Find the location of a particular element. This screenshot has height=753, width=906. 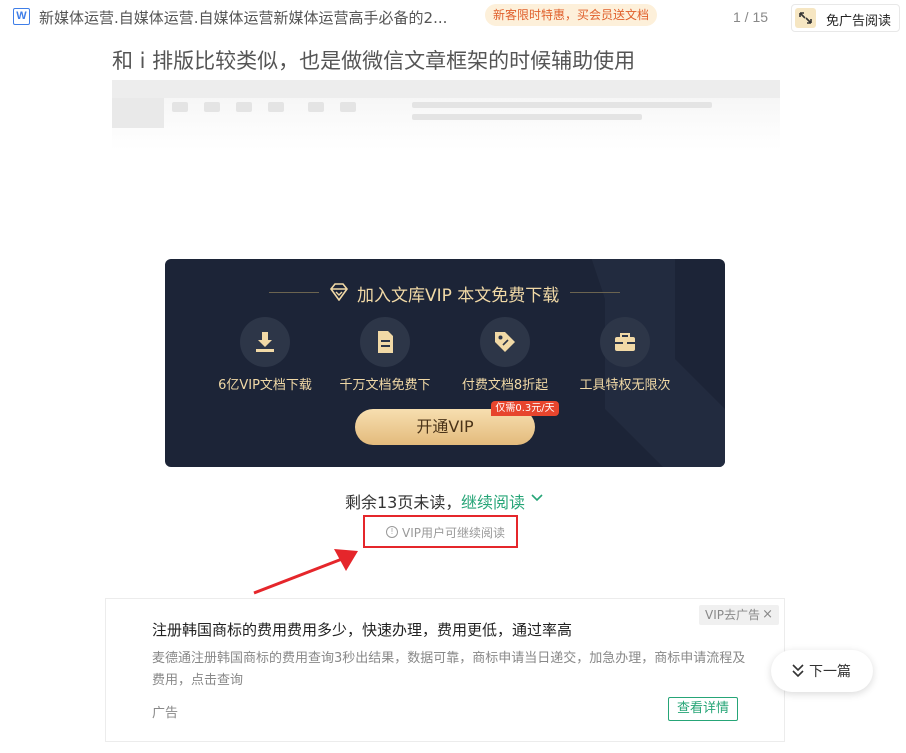

vip-notice-box: ! VIP用户可继续阅读 is located at coordinates (440, 531).